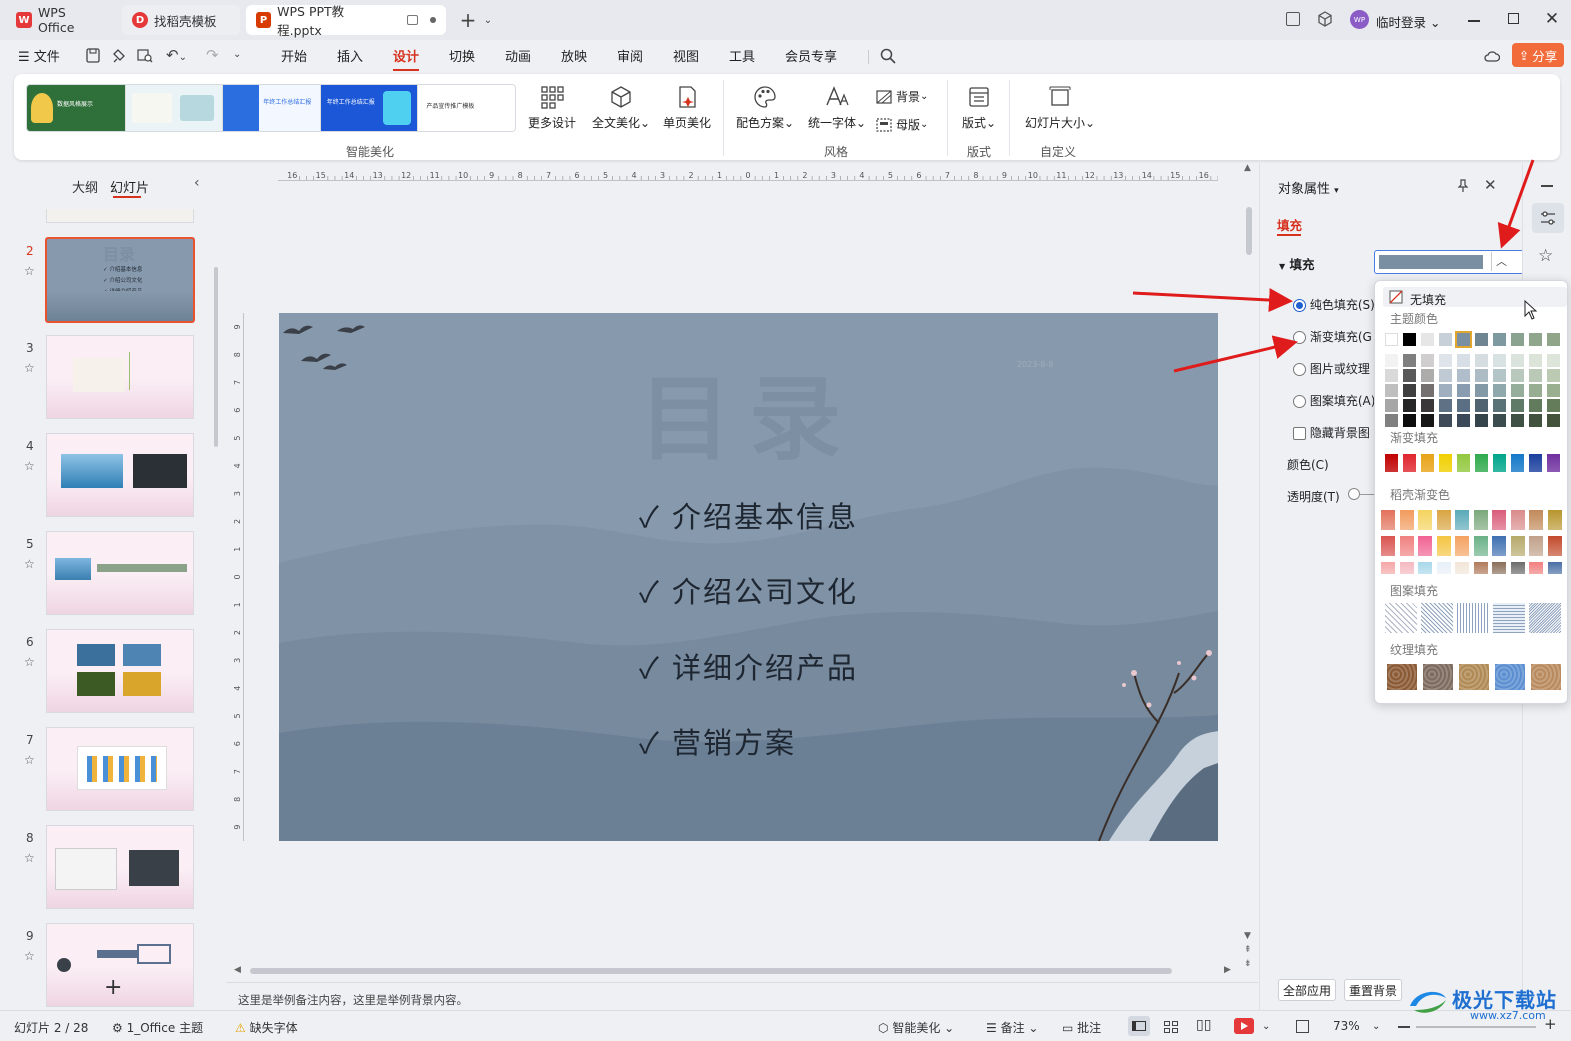 The width and height of the screenshot is (1571, 1041). I want to click on slide-size-button: 幻灯片大小⌄, so click(1060, 107).